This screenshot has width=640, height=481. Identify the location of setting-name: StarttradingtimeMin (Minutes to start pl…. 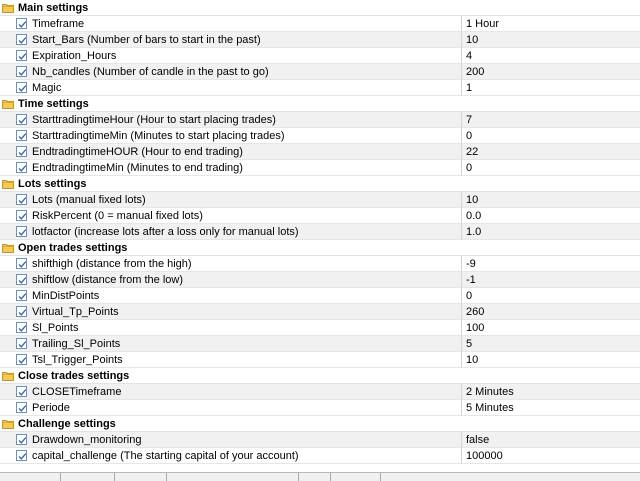
(158, 135).